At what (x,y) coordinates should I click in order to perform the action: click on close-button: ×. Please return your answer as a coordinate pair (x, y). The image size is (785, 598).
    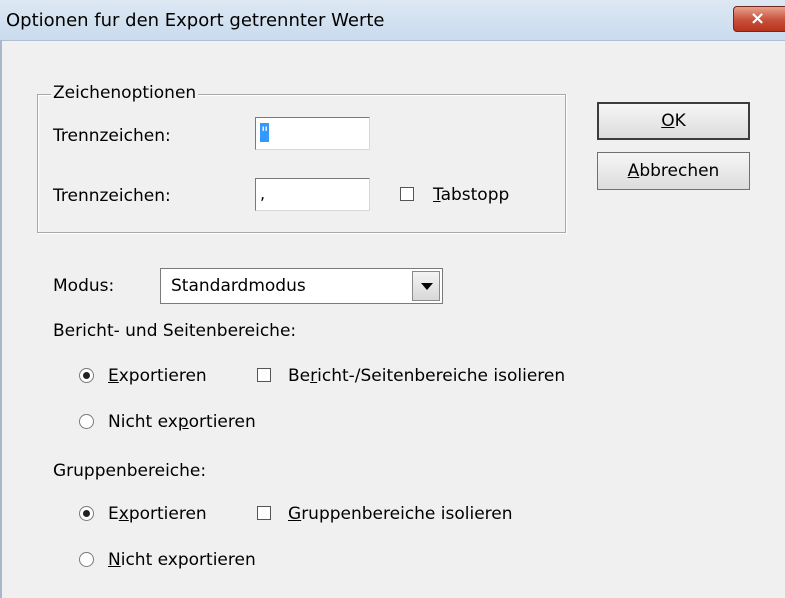
    Looking at the image, I should click on (759, 19).